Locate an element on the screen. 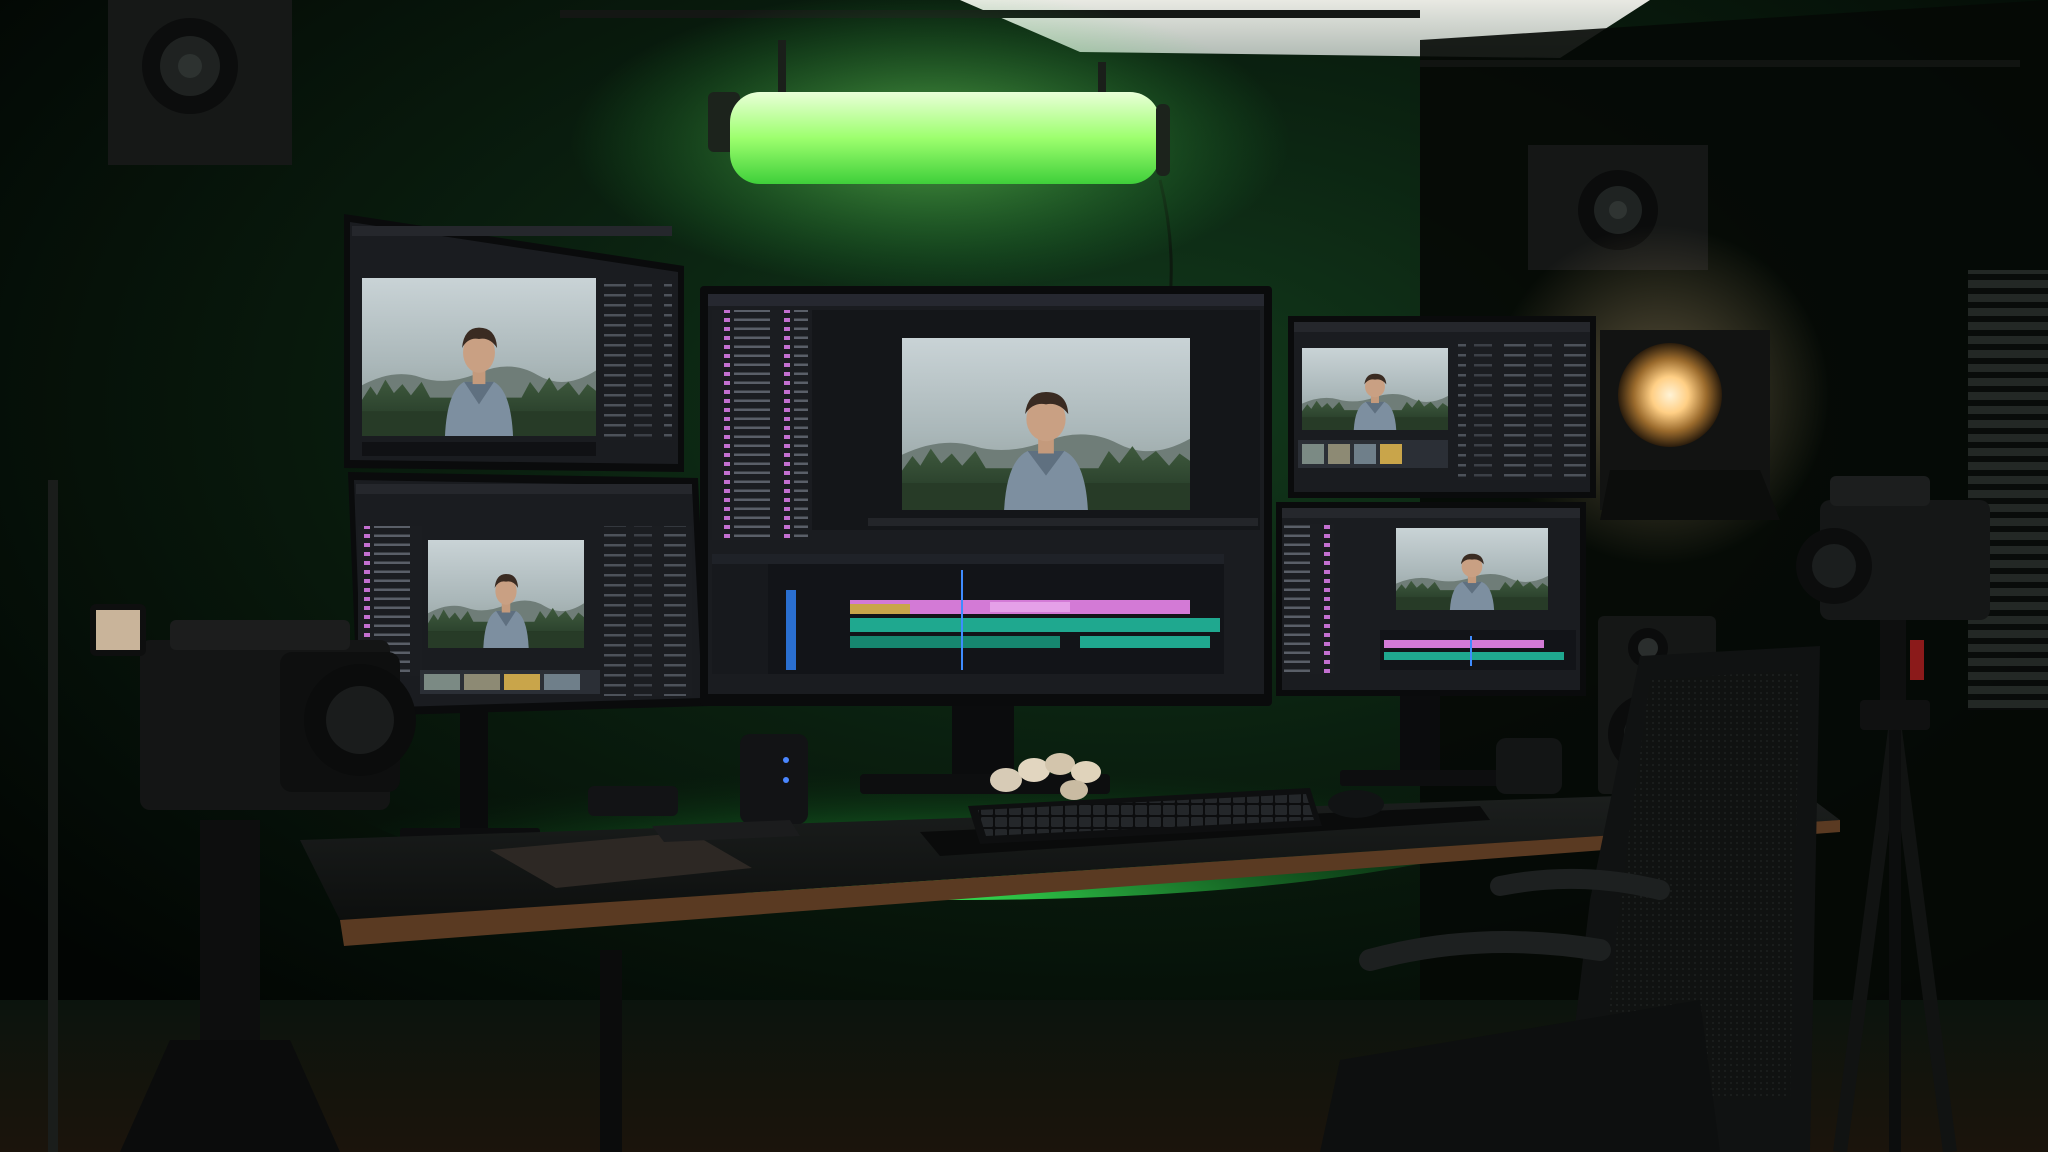 This screenshot has width=2048, height=1152. monitor-top-right is located at coordinates (1442, 407).